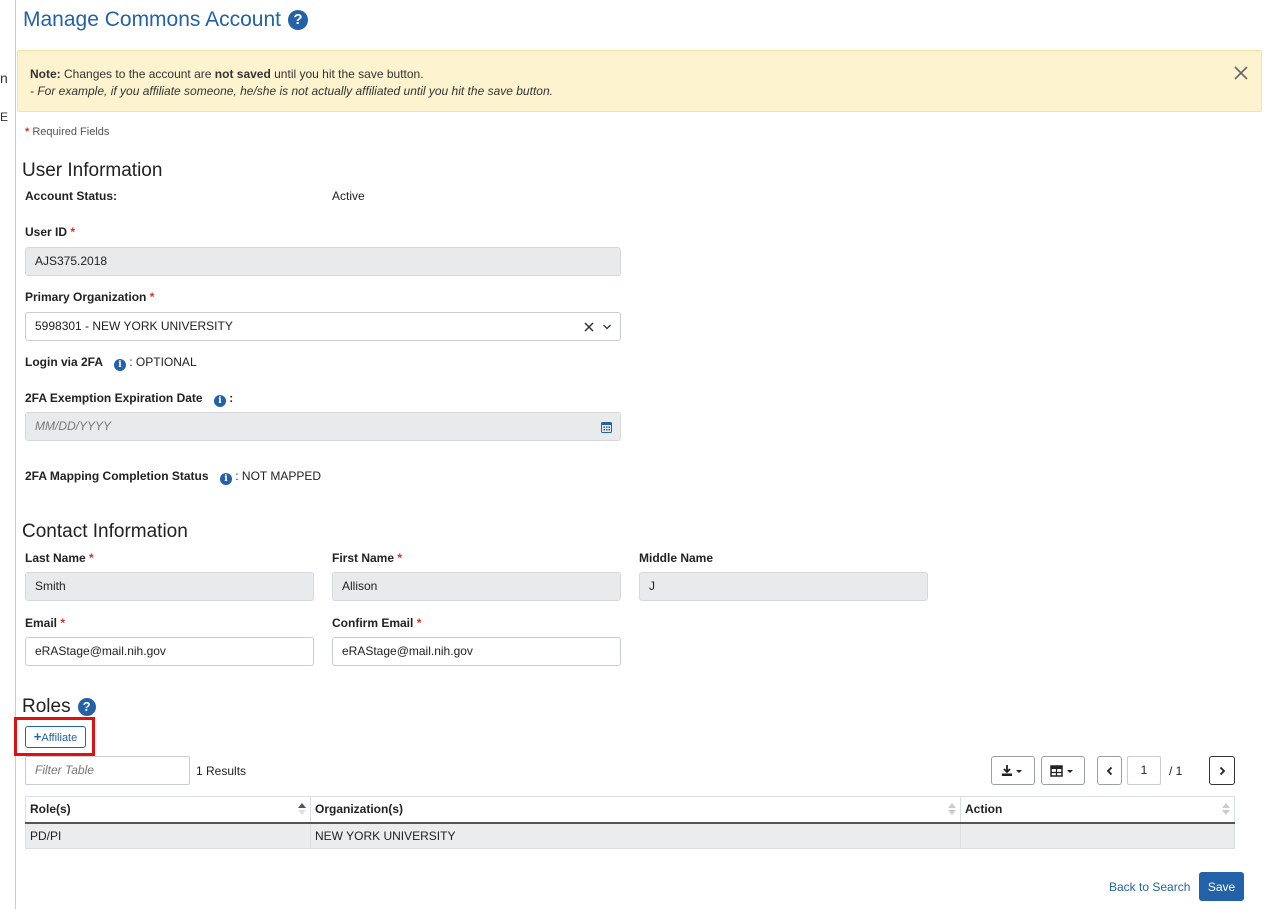 The width and height of the screenshot is (1271, 909). What do you see at coordinates (114, 398) in the screenshot?
I see `exemption-date-label-text: 2FA Exemption Expiration Date` at bounding box center [114, 398].